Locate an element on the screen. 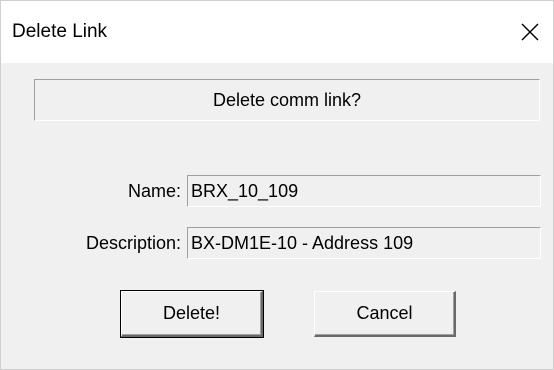  description-field: BX-DM1E-10 - Address 109 is located at coordinates (364, 243).